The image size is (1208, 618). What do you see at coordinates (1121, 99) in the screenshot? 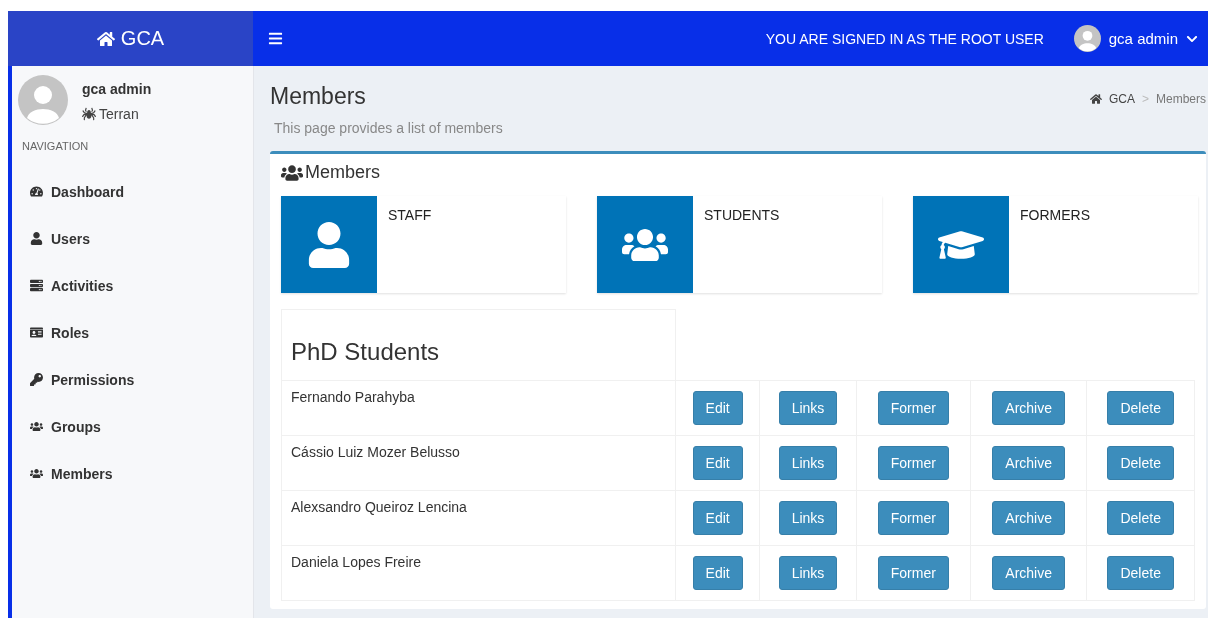
I see `breadcrumb-link: GCA` at bounding box center [1121, 99].